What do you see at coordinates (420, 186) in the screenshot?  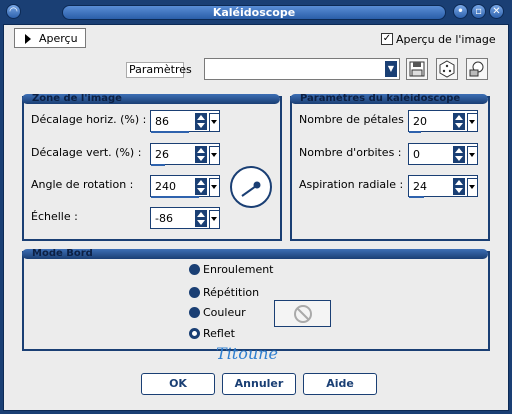 I see `field-value: 24` at bounding box center [420, 186].